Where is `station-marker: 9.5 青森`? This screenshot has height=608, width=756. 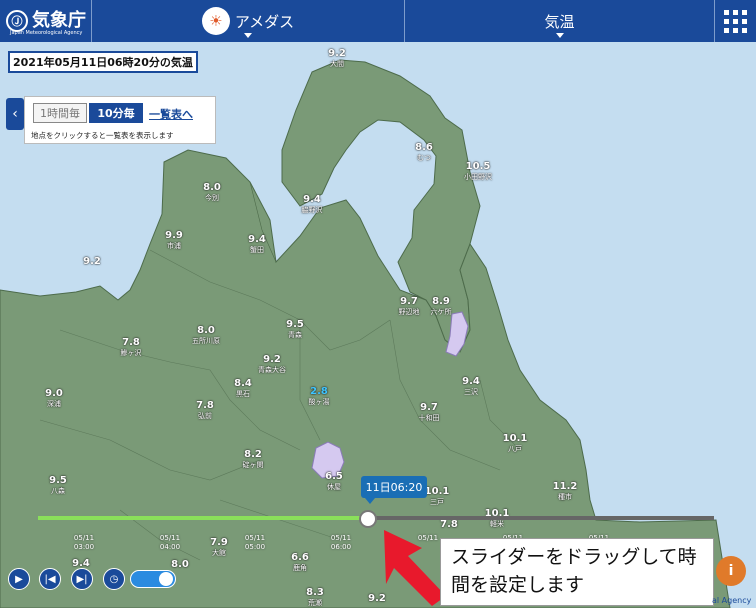 station-marker: 9.5 青森 is located at coordinates (295, 330).